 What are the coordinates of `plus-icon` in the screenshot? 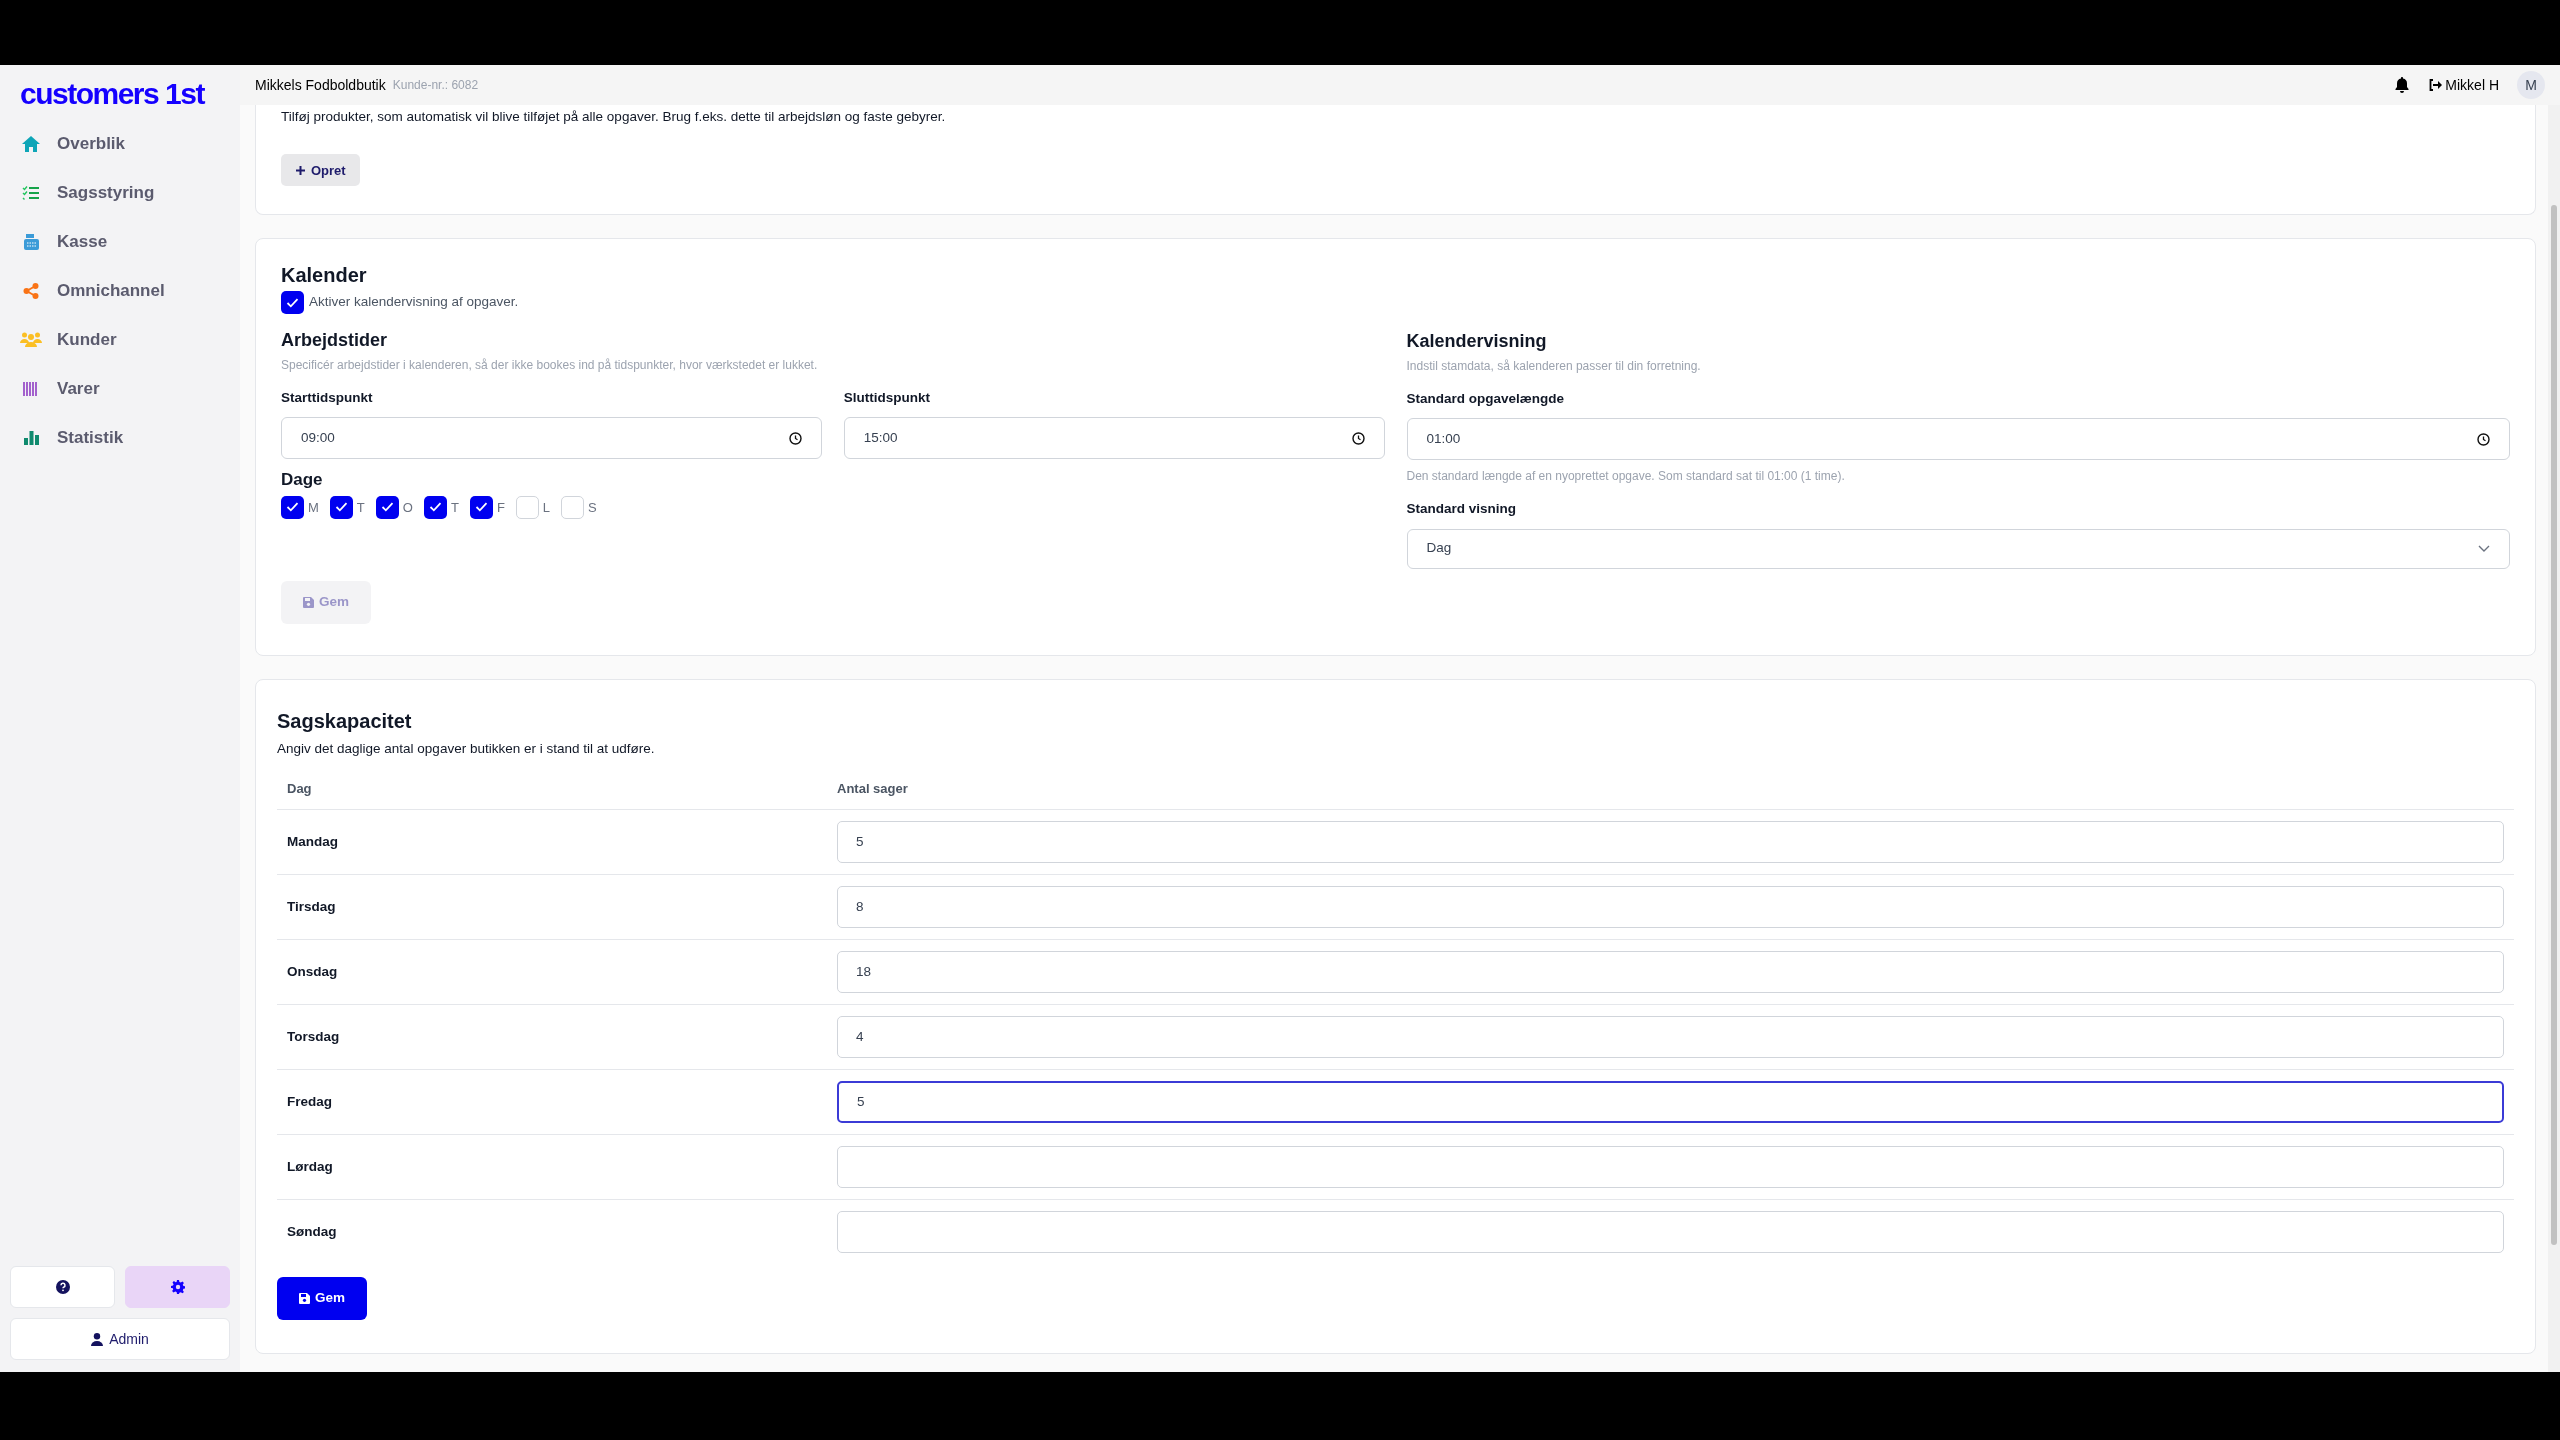 It's located at (300, 170).